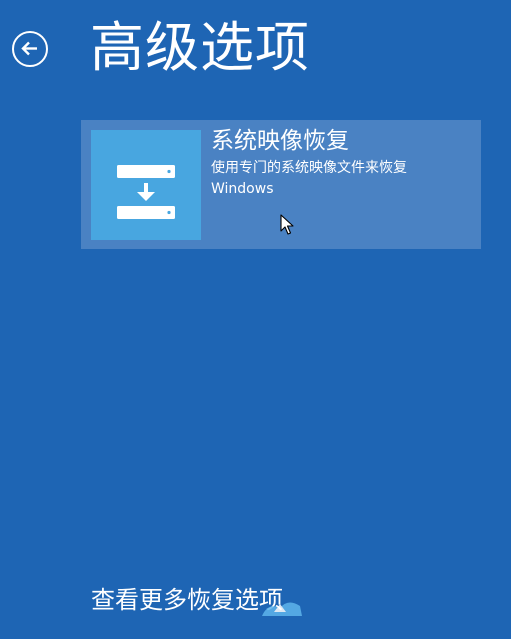  What do you see at coordinates (200, 47) in the screenshot?
I see `page-title: 高级选项` at bounding box center [200, 47].